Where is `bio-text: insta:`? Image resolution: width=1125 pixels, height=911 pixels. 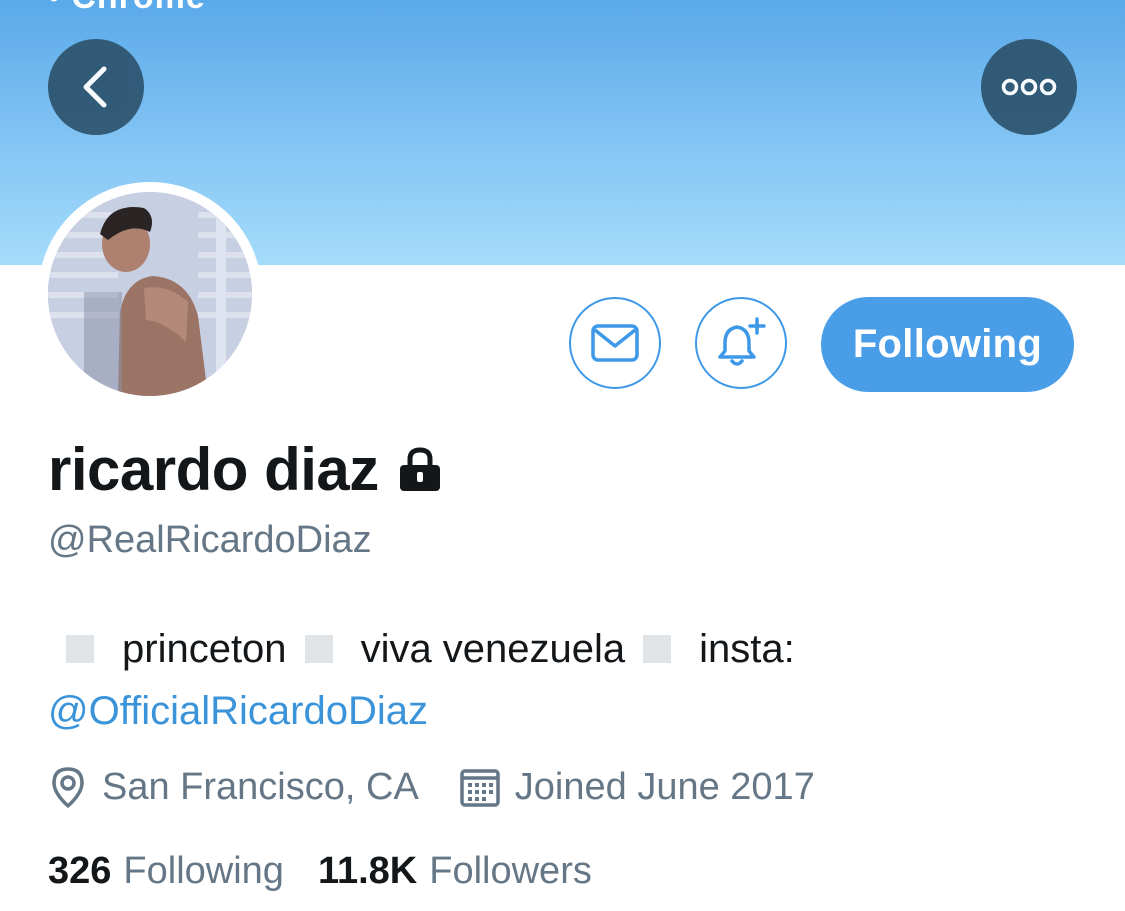 bio-text: insta: is located at coordinates (747, 649).